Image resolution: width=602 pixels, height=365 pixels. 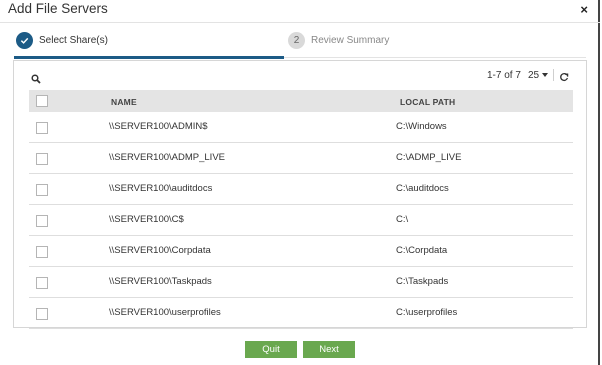 What do you see at coordinates (427, 102) in the screenshot?
I see `column-header-local-path: LOCAL PATH` at bounding box center [427, 102].